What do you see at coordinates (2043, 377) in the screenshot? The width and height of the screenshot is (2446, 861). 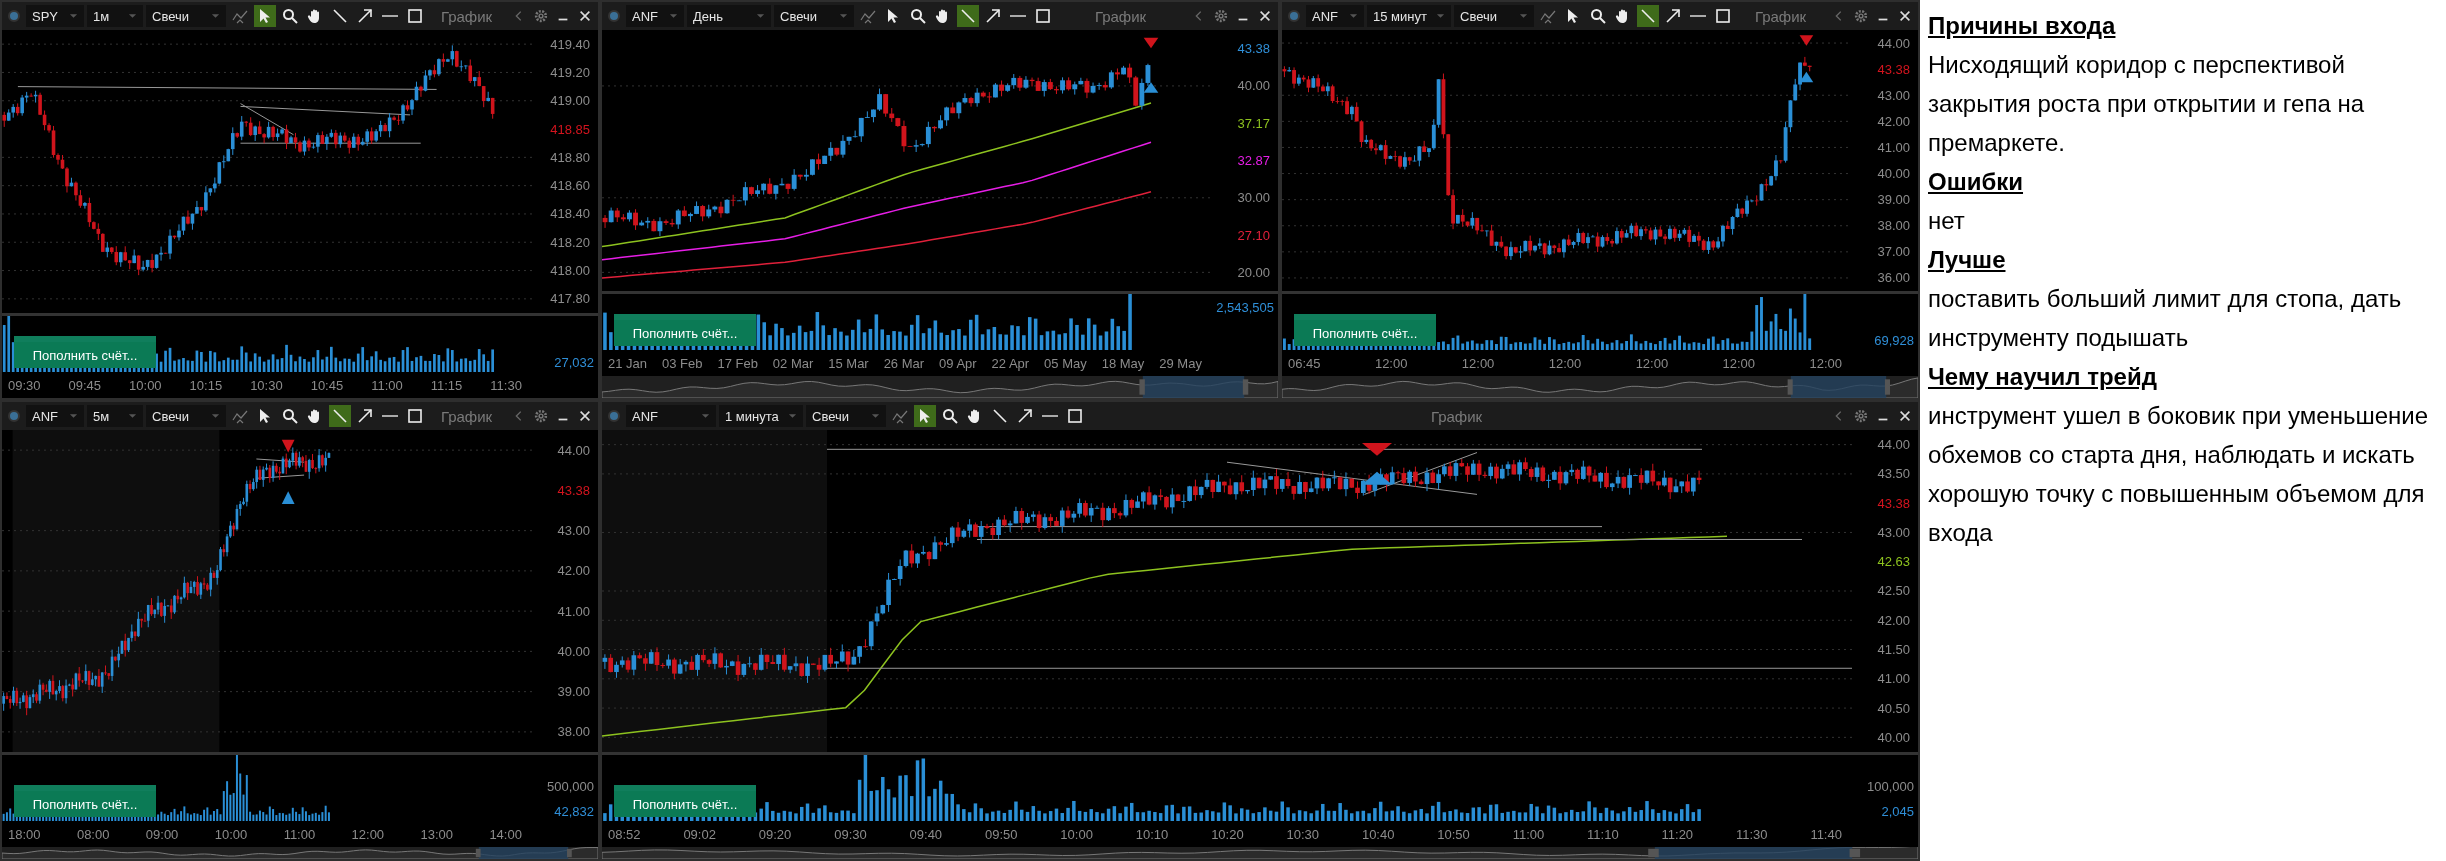 I see `section-heading: Чему научил трейд` at bounding box center [2043, 377].